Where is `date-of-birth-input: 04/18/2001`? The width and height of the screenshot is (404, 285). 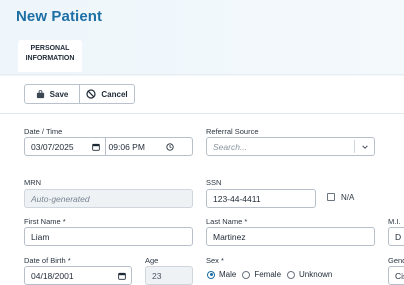 date-of-birth-input: 04/18/2001 is located at coordinates (78, 275).